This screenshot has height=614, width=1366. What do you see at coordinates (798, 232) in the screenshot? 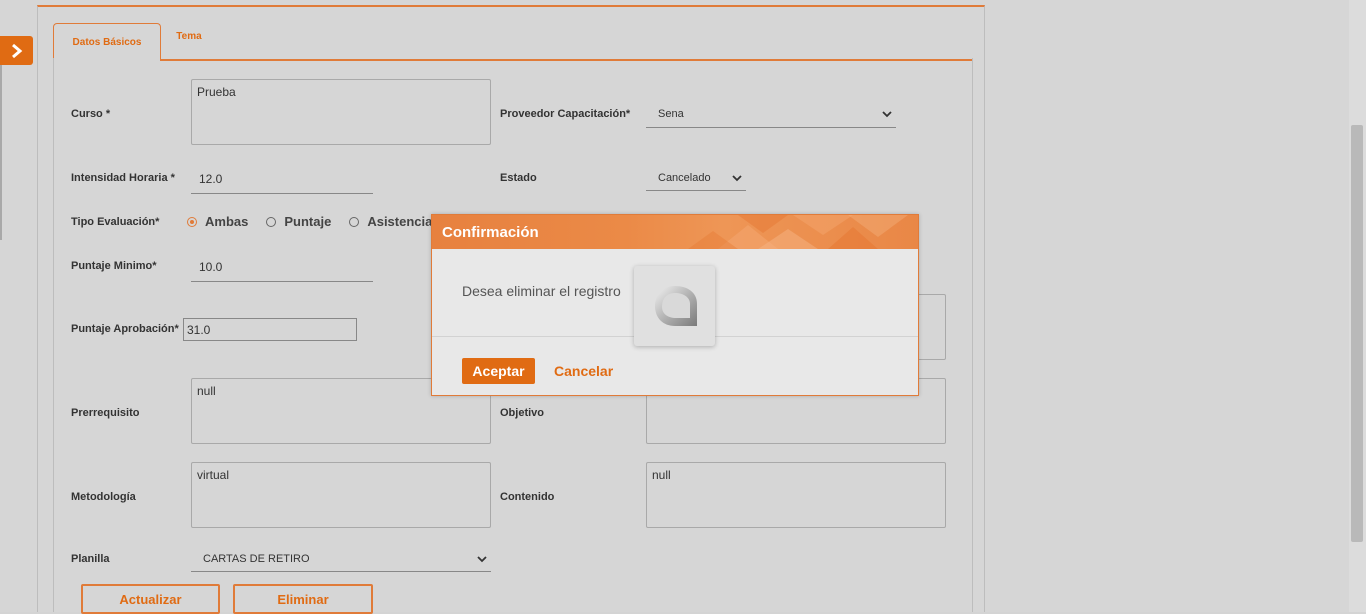
I see `header-pattern-decoration` at bounding box center [798, 232].